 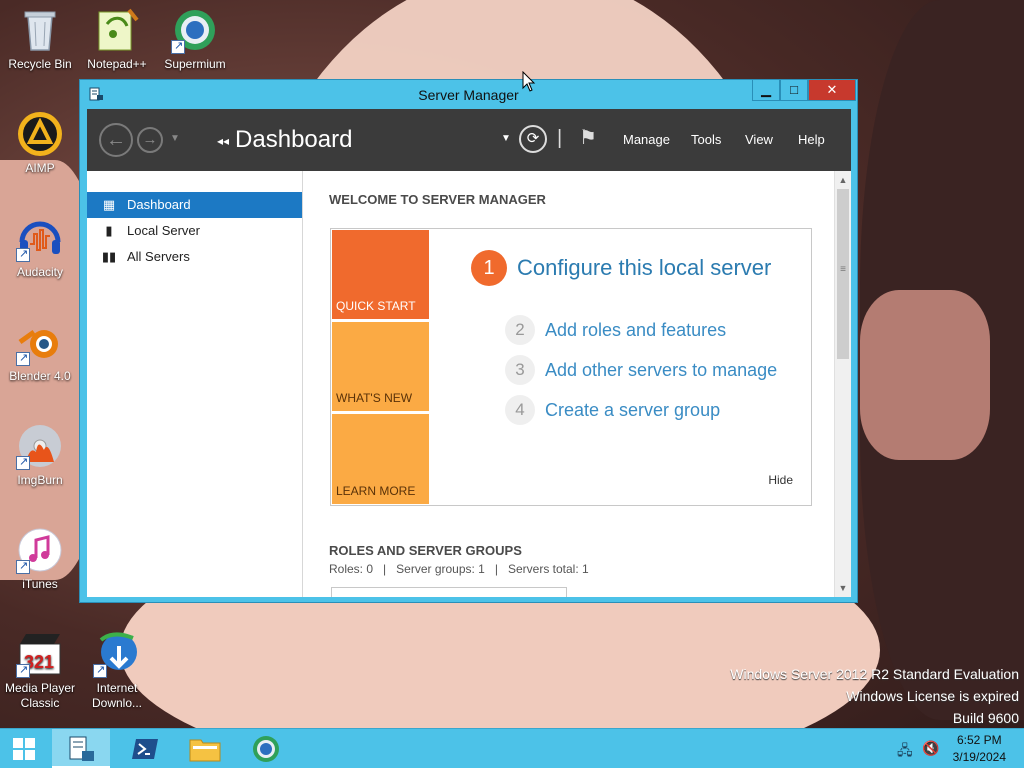 I want to click on desktop-icon-aimp: AIMP, so click(x=40, y=143).